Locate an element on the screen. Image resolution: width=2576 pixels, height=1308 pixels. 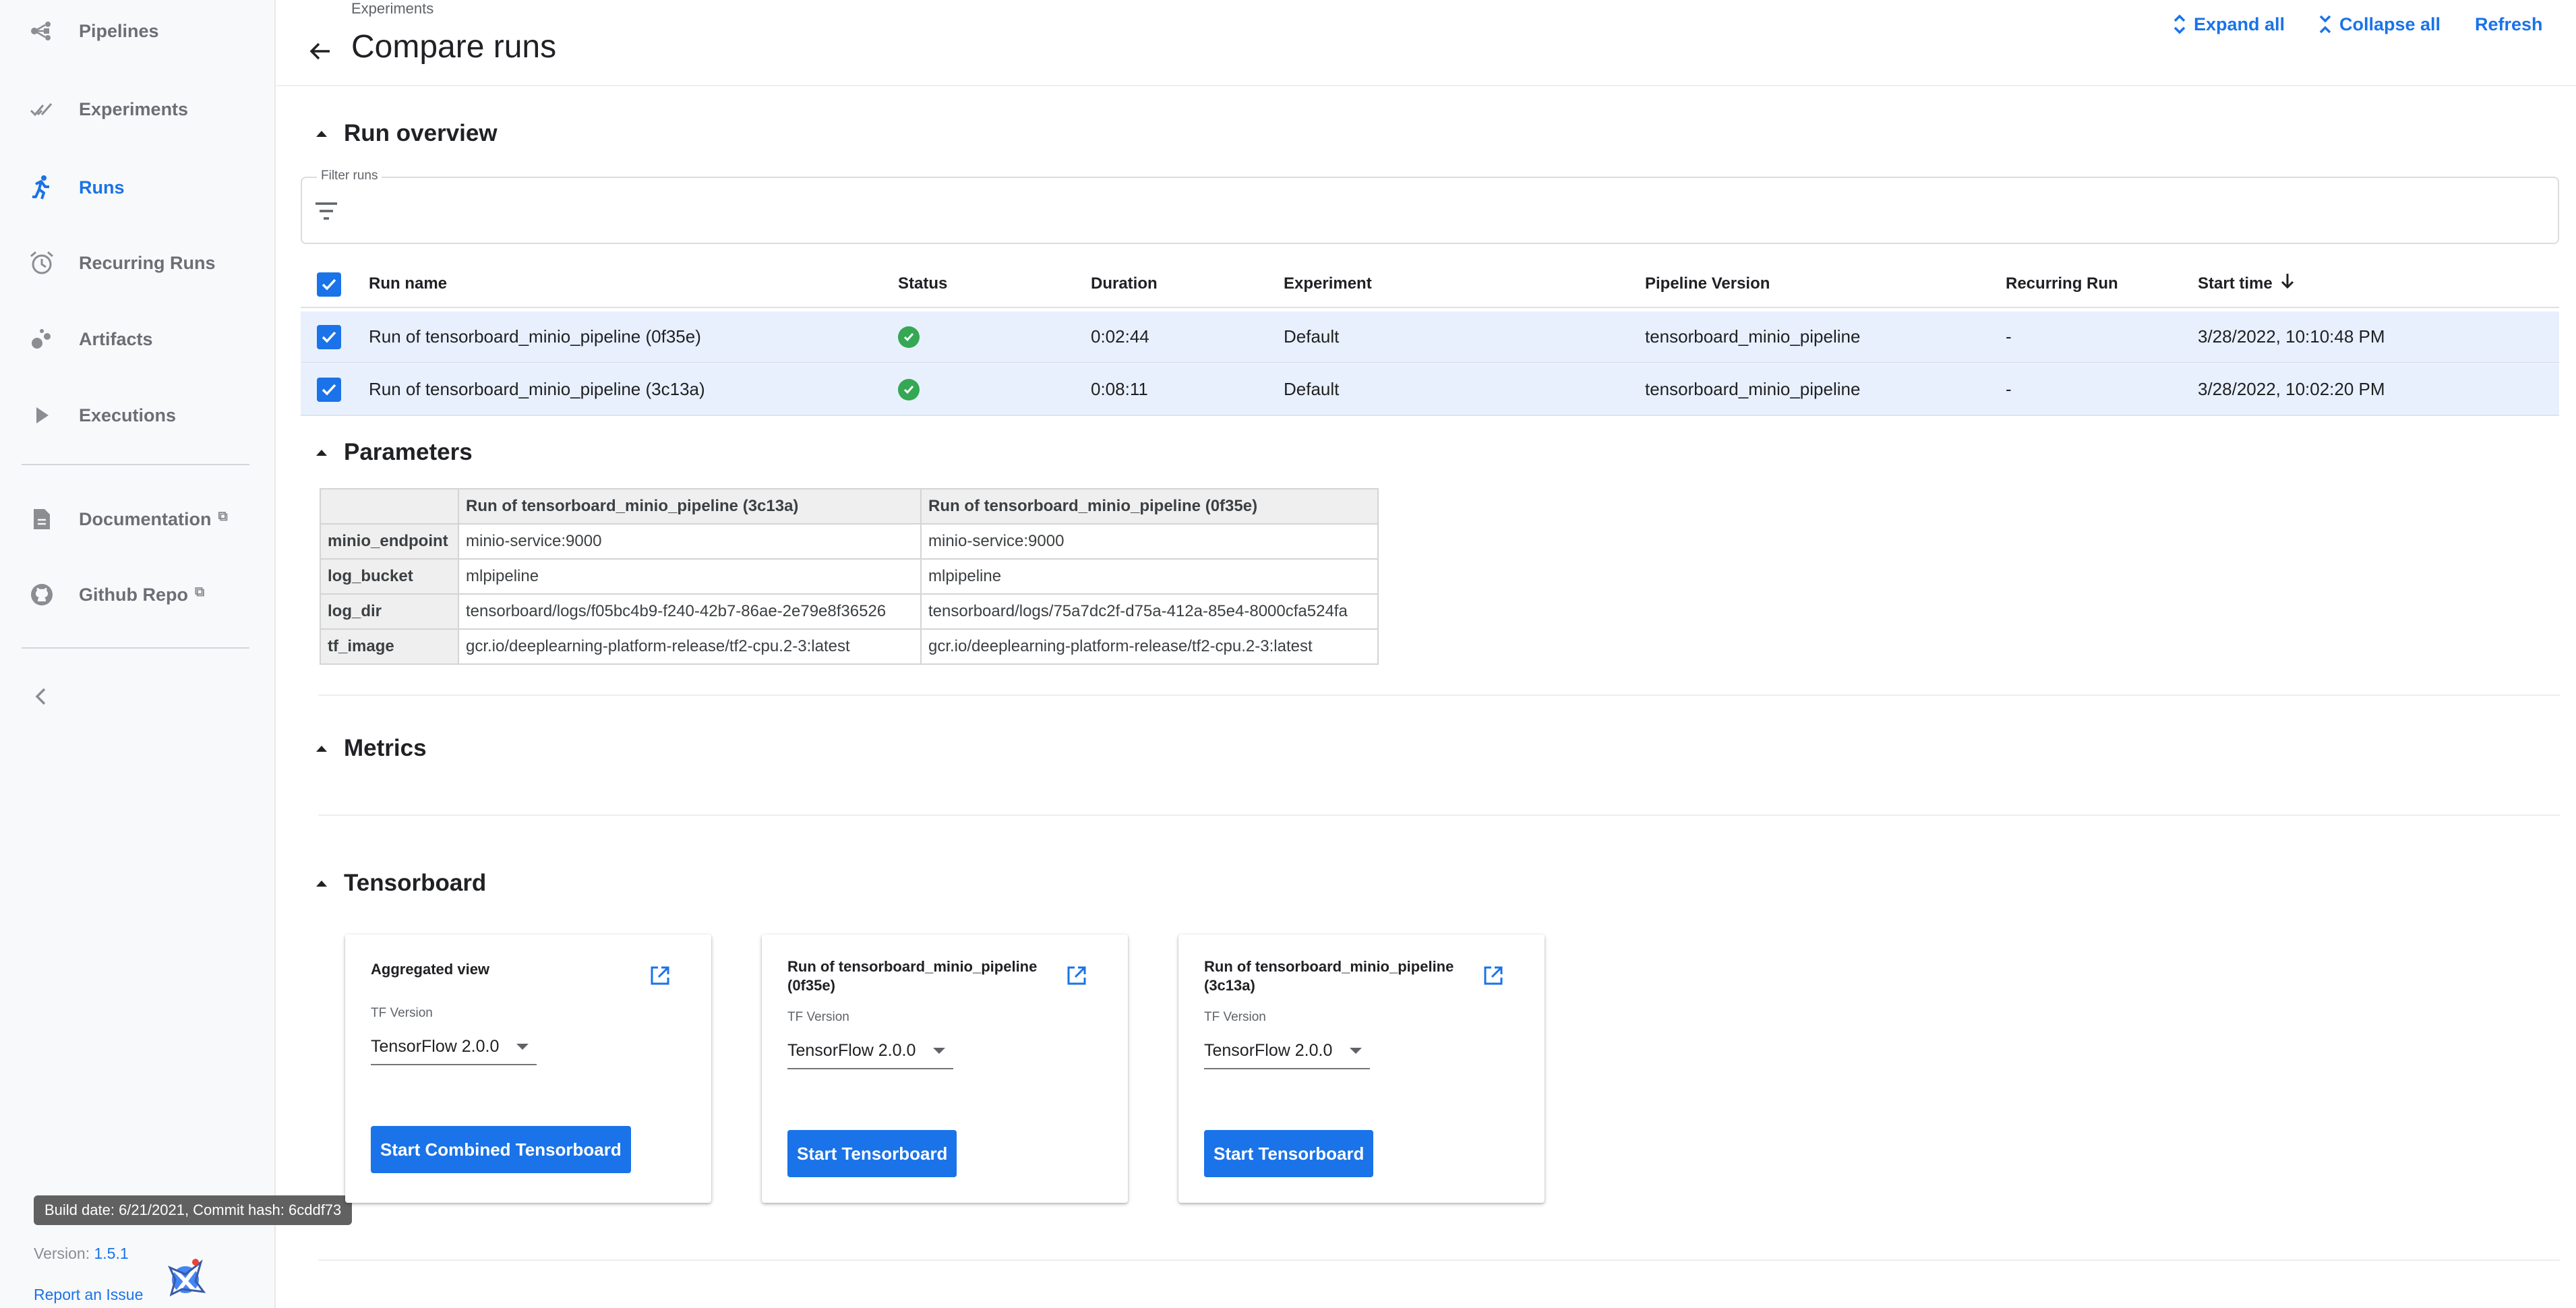
section-header-tensorboard: Tensorboard is located at coordinates (398, 883).